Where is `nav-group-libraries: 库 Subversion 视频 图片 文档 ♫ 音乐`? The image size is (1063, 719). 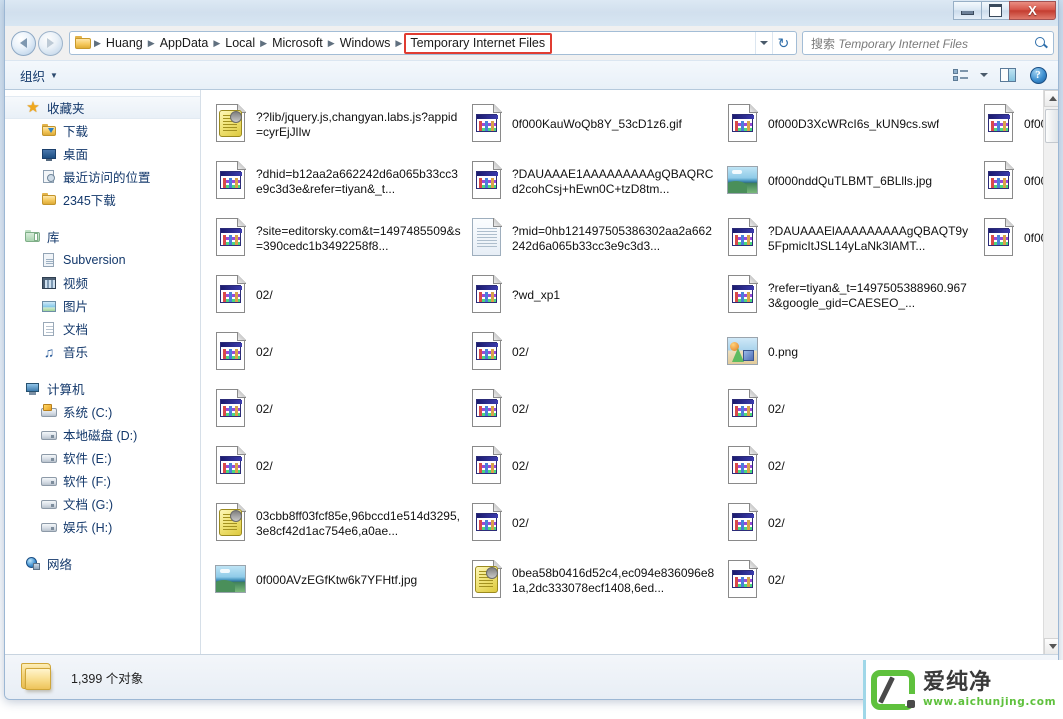
nav-group-libraries: 库 Subversion 视频 图片 文档 ♫ 音乐 is located at coordinates (102, 294).